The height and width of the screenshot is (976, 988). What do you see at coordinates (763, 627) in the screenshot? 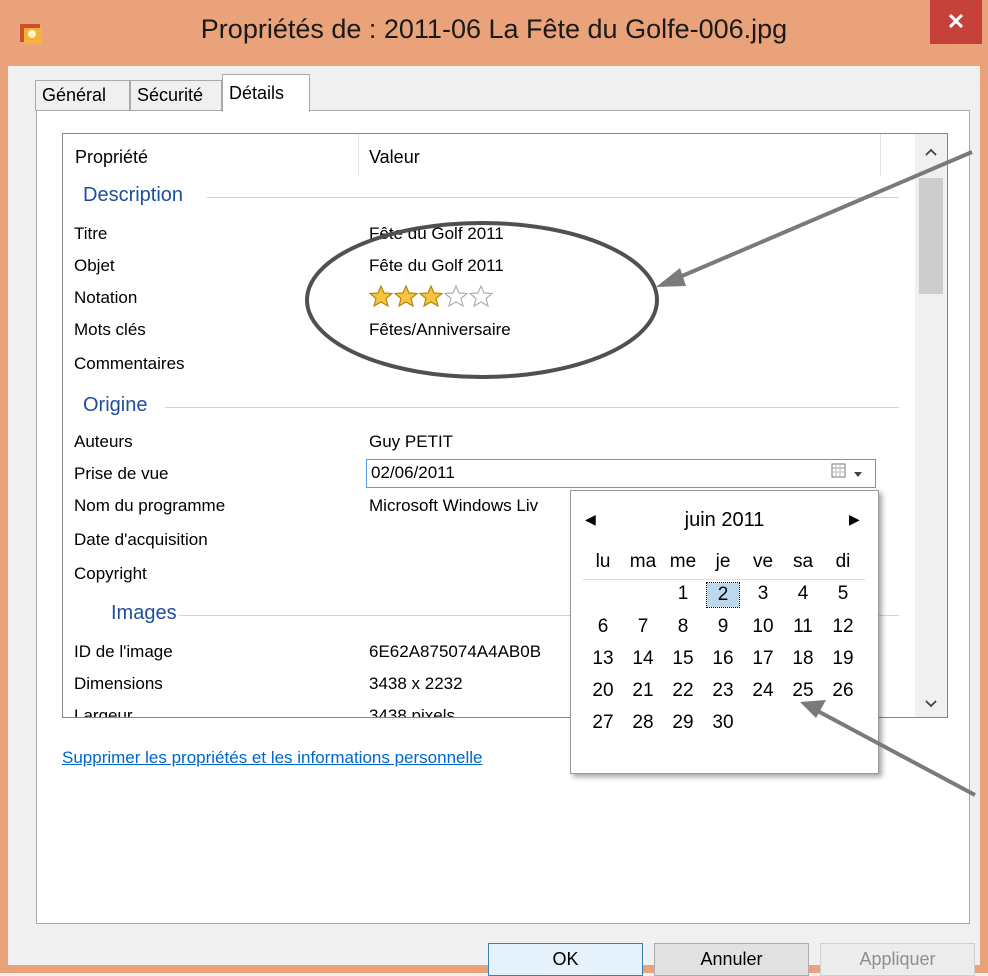
I see `calendar-day: 10` at bounding box center [763, 627].